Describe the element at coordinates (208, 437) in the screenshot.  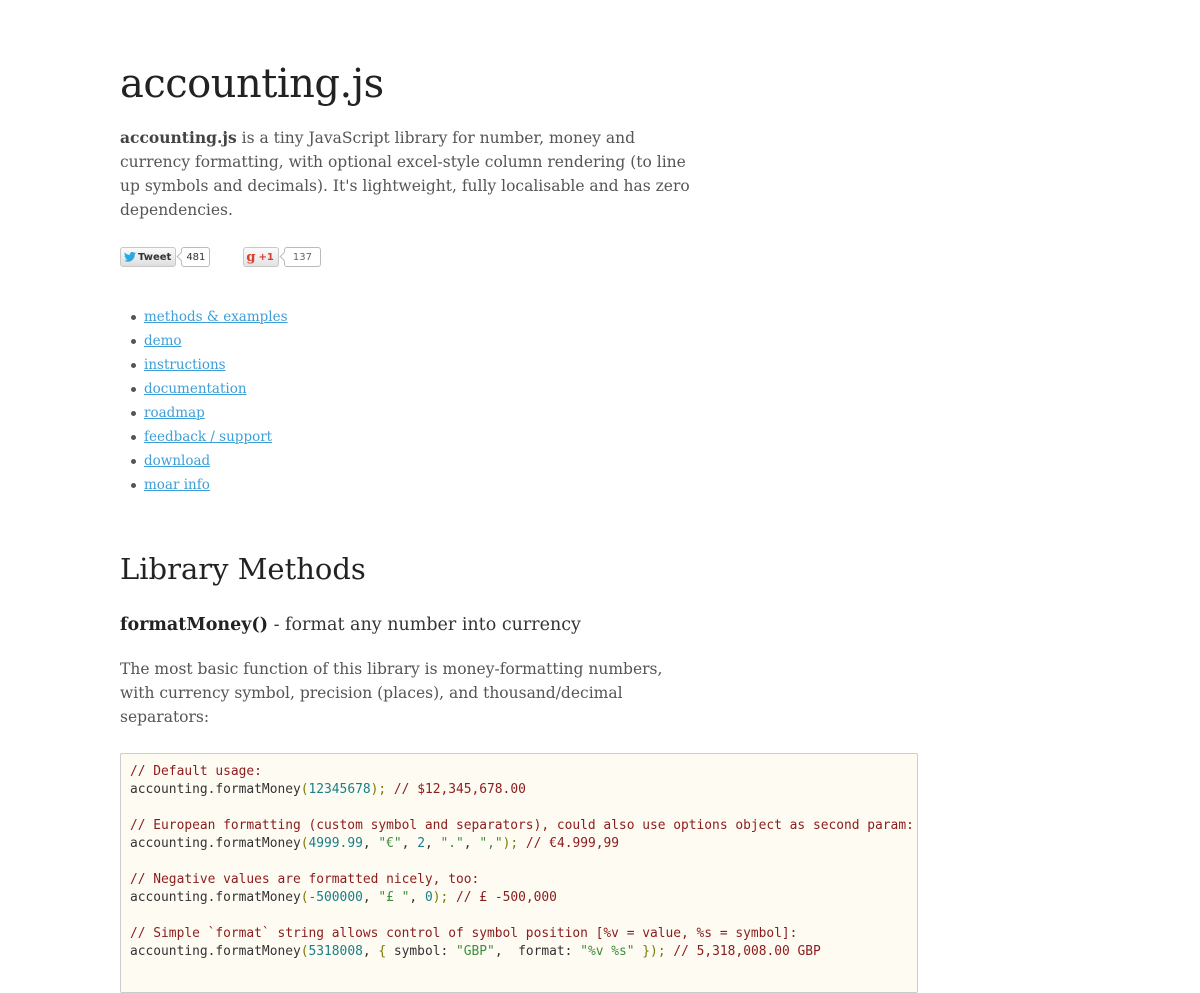
I see `toc-link-feedback-support: feedback / support` at that location.